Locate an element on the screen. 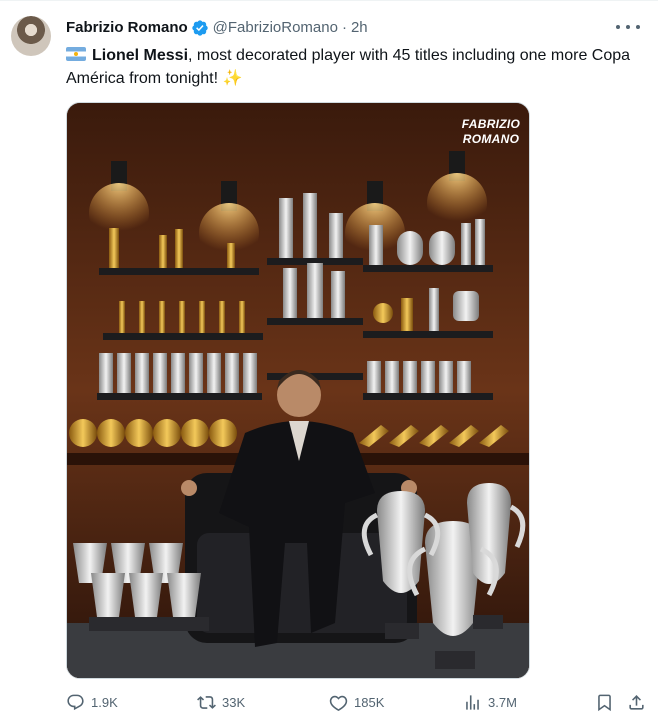  reply-count: 1.9K is located at coordinates (104, 702).